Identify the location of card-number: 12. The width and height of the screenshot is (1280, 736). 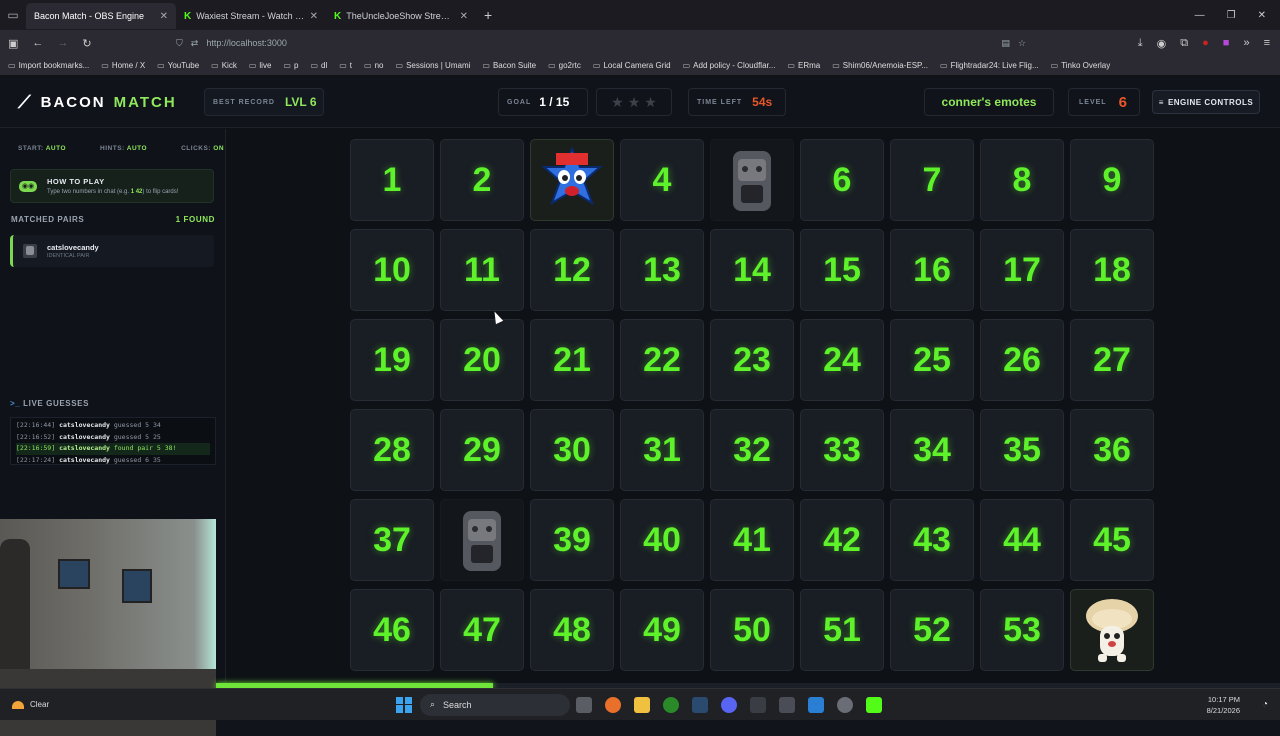
(572, 270).